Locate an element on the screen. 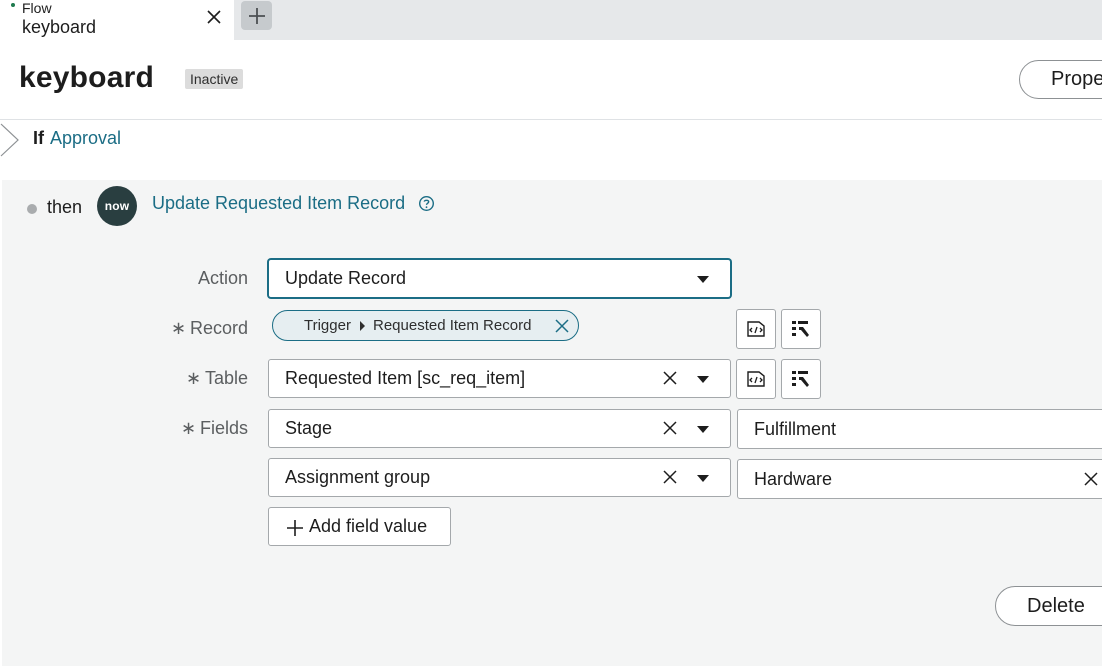 Image resolution: width=1102 pixels, height=666 pixels. tab-name-label: keyboard is located at coordinates (59, 27).